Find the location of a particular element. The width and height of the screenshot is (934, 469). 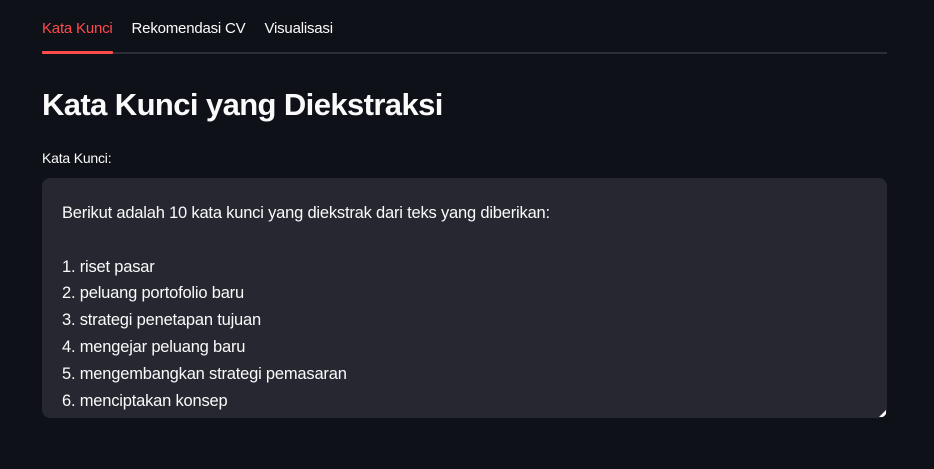

tab-rekomendasi-cv: Rekomendasi CV is located at coordinates (189, 35).